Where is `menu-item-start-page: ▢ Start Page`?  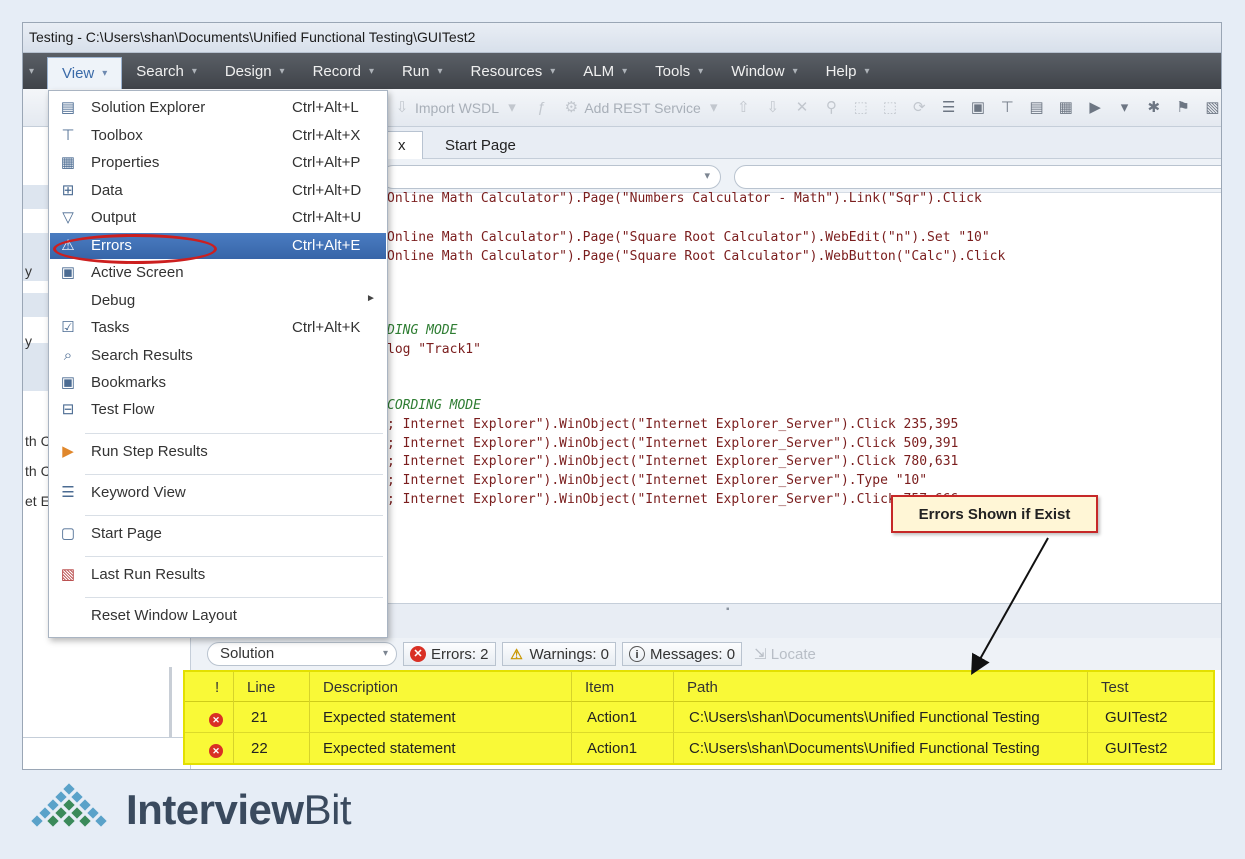 menu-item-start-page: ▢ Start Page is located at coordinates (218, 534).